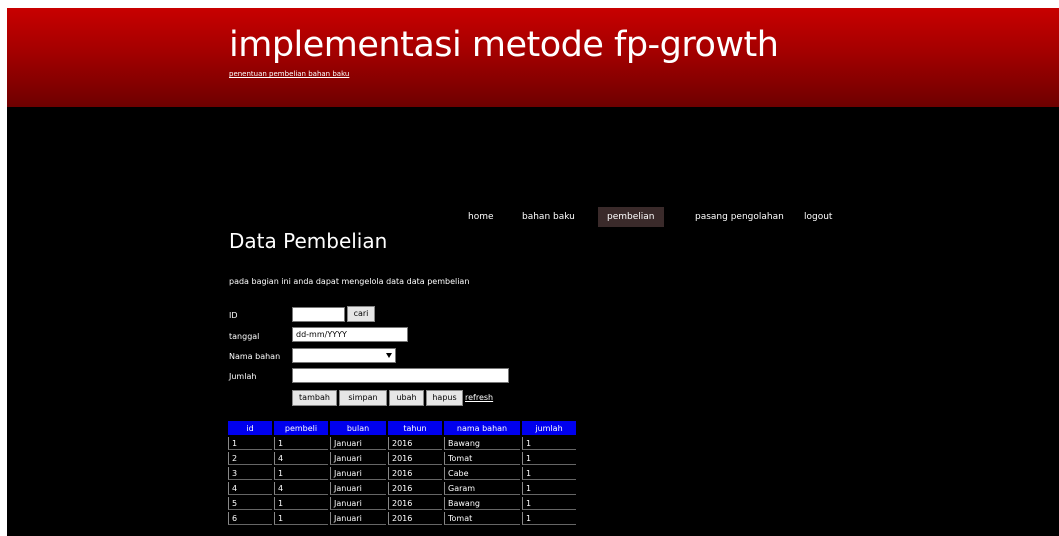 This screenshot has height=536, width=1059. I want to click on refresh-link: refresh, so click(479, 397).